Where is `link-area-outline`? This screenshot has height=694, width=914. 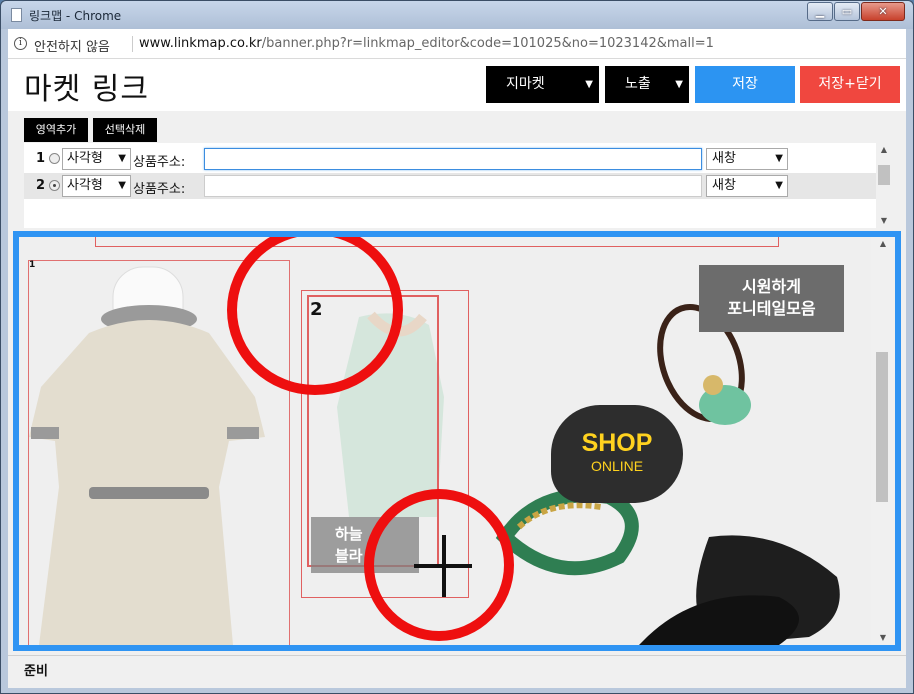
link-area-outline is located at coordinates (437, 242).